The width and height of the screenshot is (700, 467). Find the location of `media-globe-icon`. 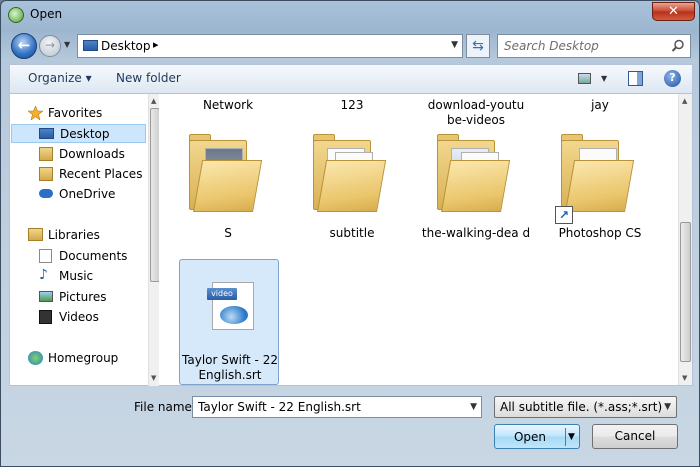

media-globe-icon is located at coordinates (234, 315).